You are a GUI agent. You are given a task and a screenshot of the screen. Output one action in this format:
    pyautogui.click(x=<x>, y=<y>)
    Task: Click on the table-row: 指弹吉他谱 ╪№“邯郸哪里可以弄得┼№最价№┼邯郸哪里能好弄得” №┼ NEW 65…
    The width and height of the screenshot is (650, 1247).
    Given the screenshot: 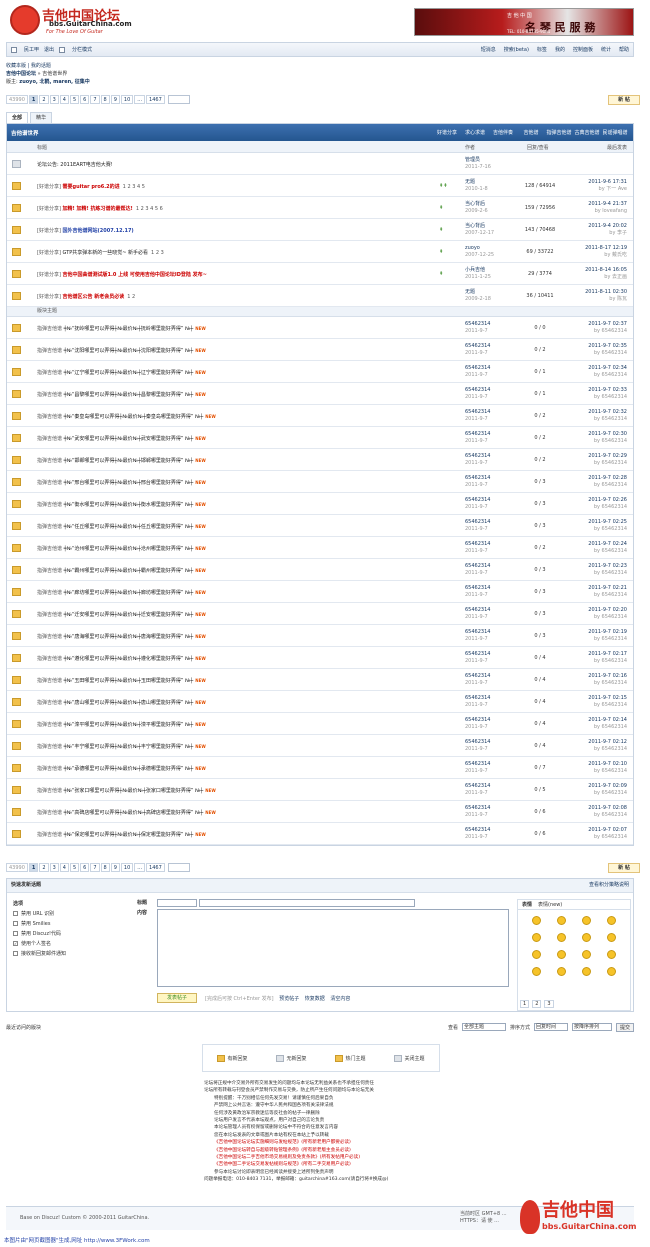 What is the action you would take?
    pyautogui.click(x=320, y=460)
    